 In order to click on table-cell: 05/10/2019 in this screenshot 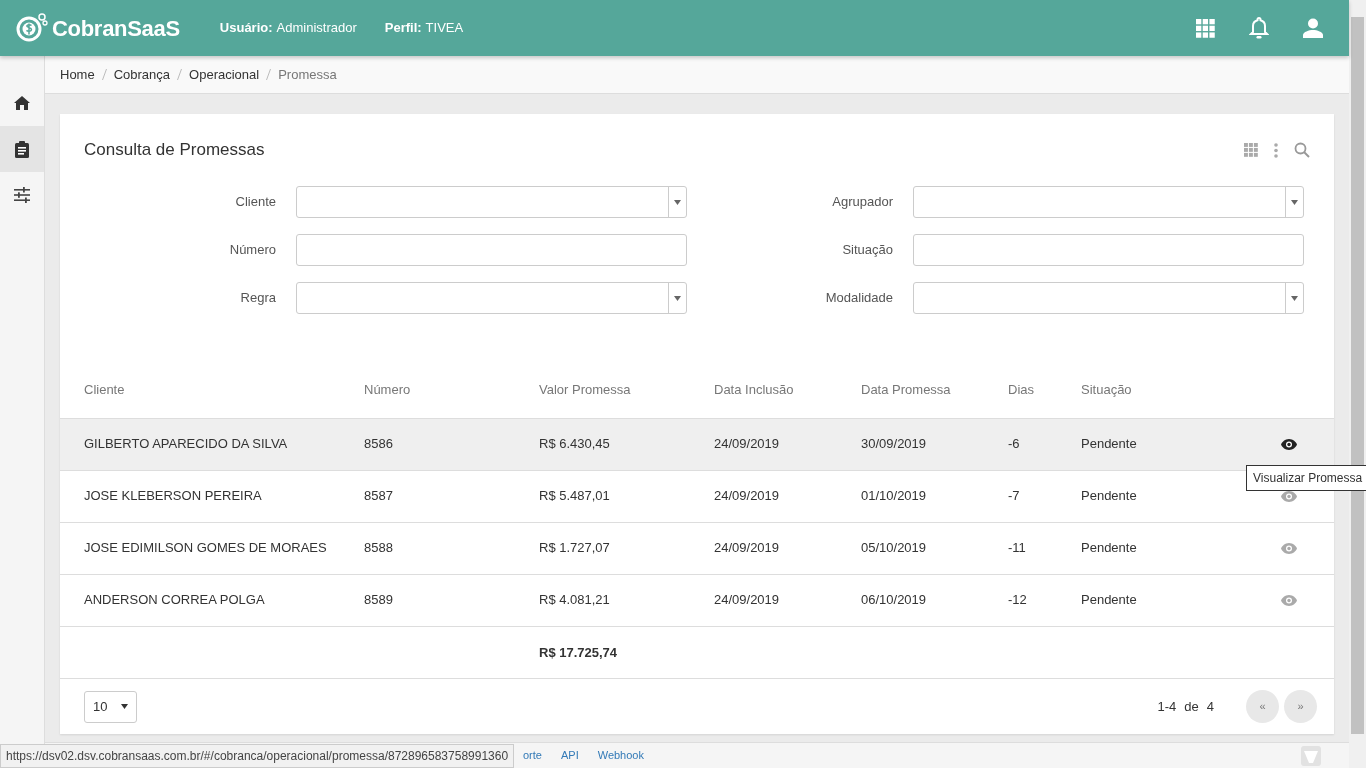, I will do `click(894, 548)`.